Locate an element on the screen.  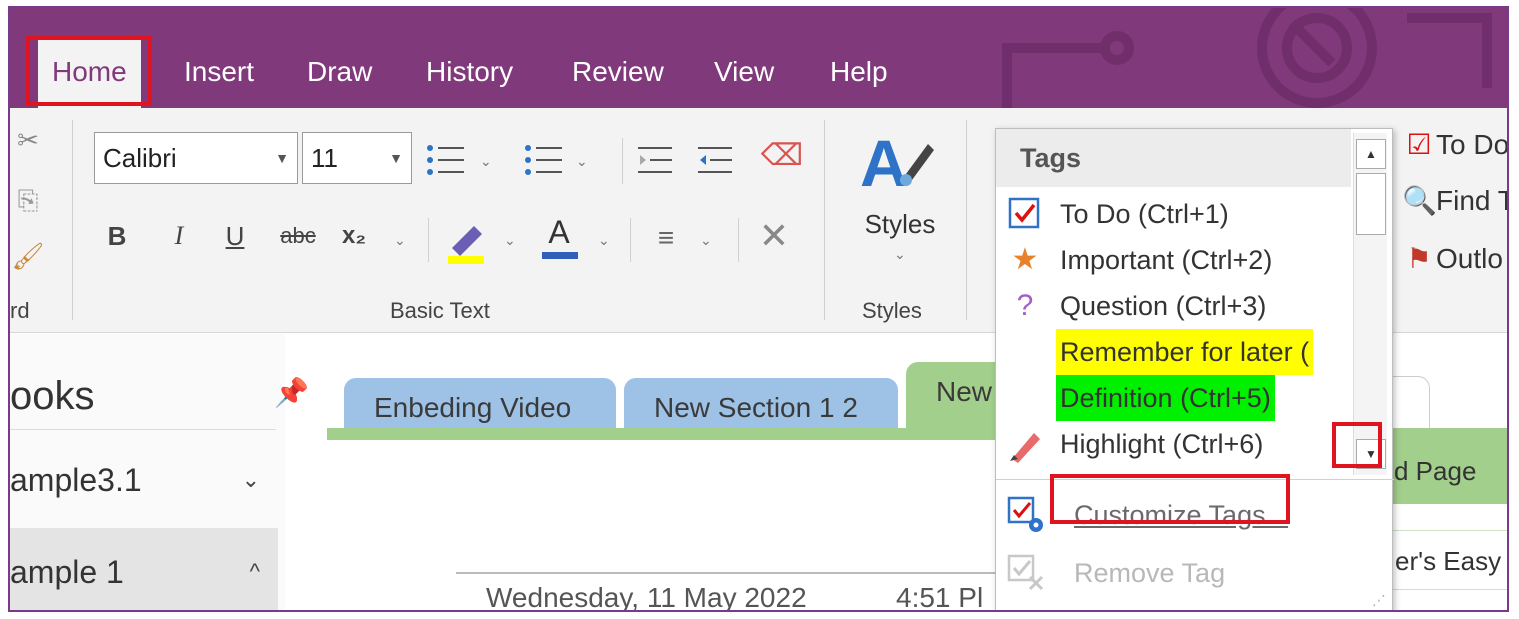
tags-scrollbar: ▲ ▼ is located at coordinates (1370, 304).